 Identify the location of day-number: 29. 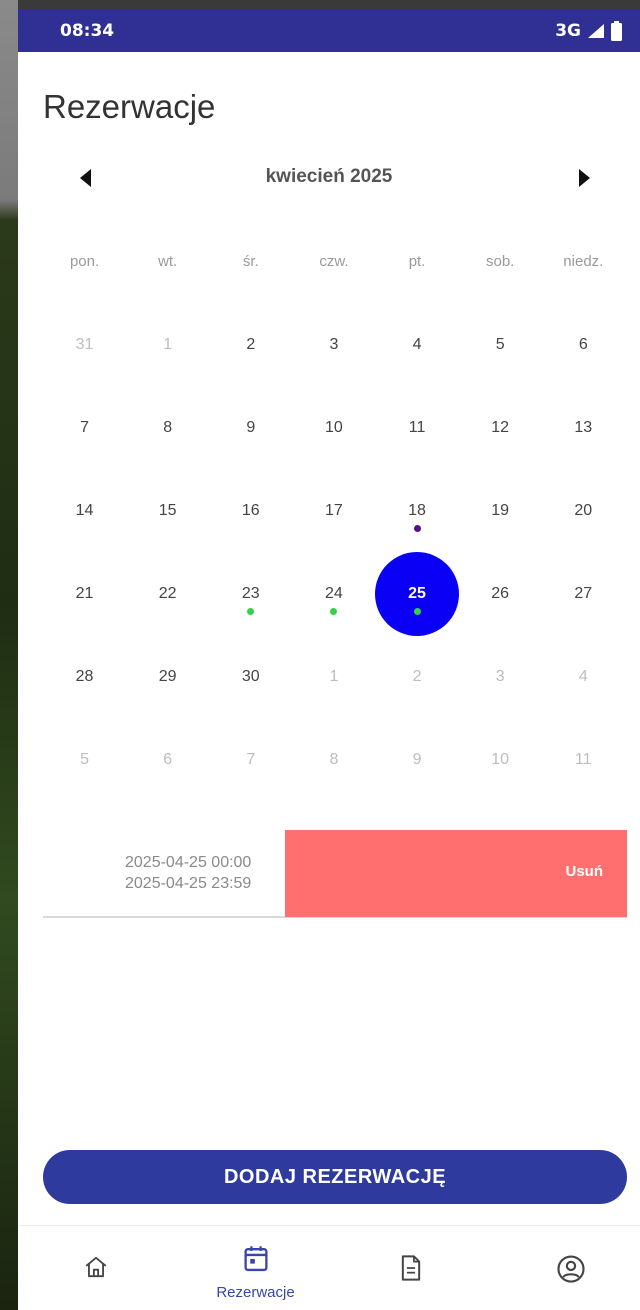
(167, 676).